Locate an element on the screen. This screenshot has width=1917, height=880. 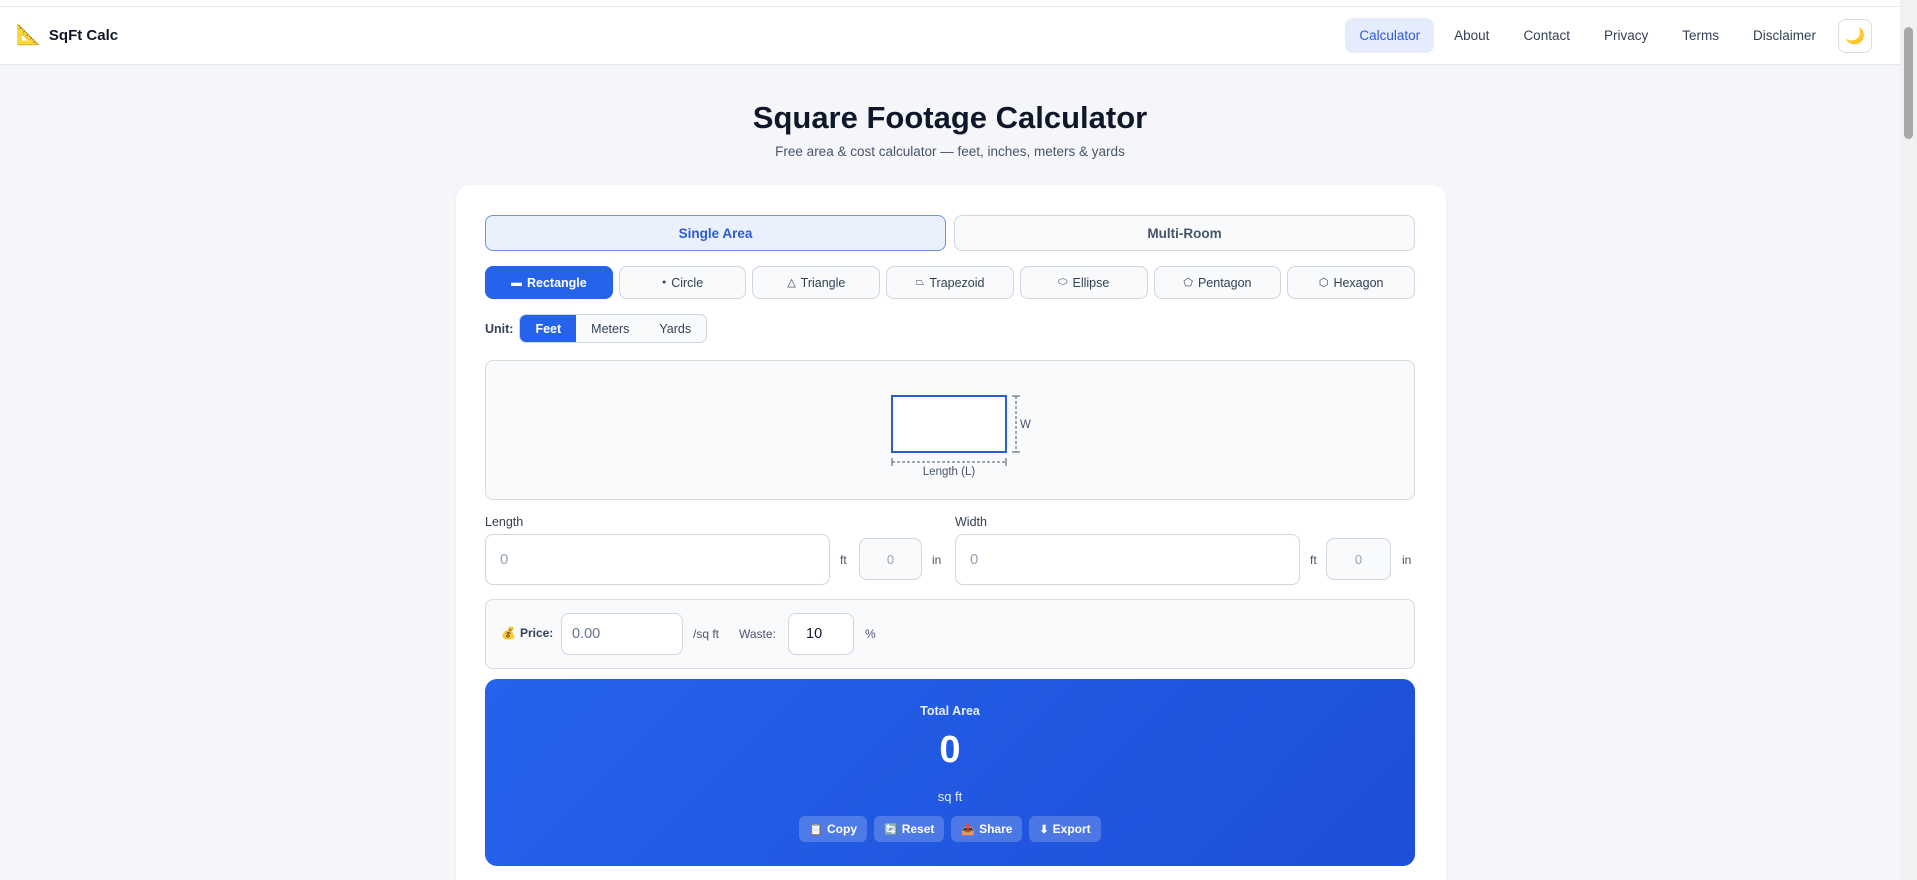
scrollbar-thumb is located at coordinates (1908, 83).